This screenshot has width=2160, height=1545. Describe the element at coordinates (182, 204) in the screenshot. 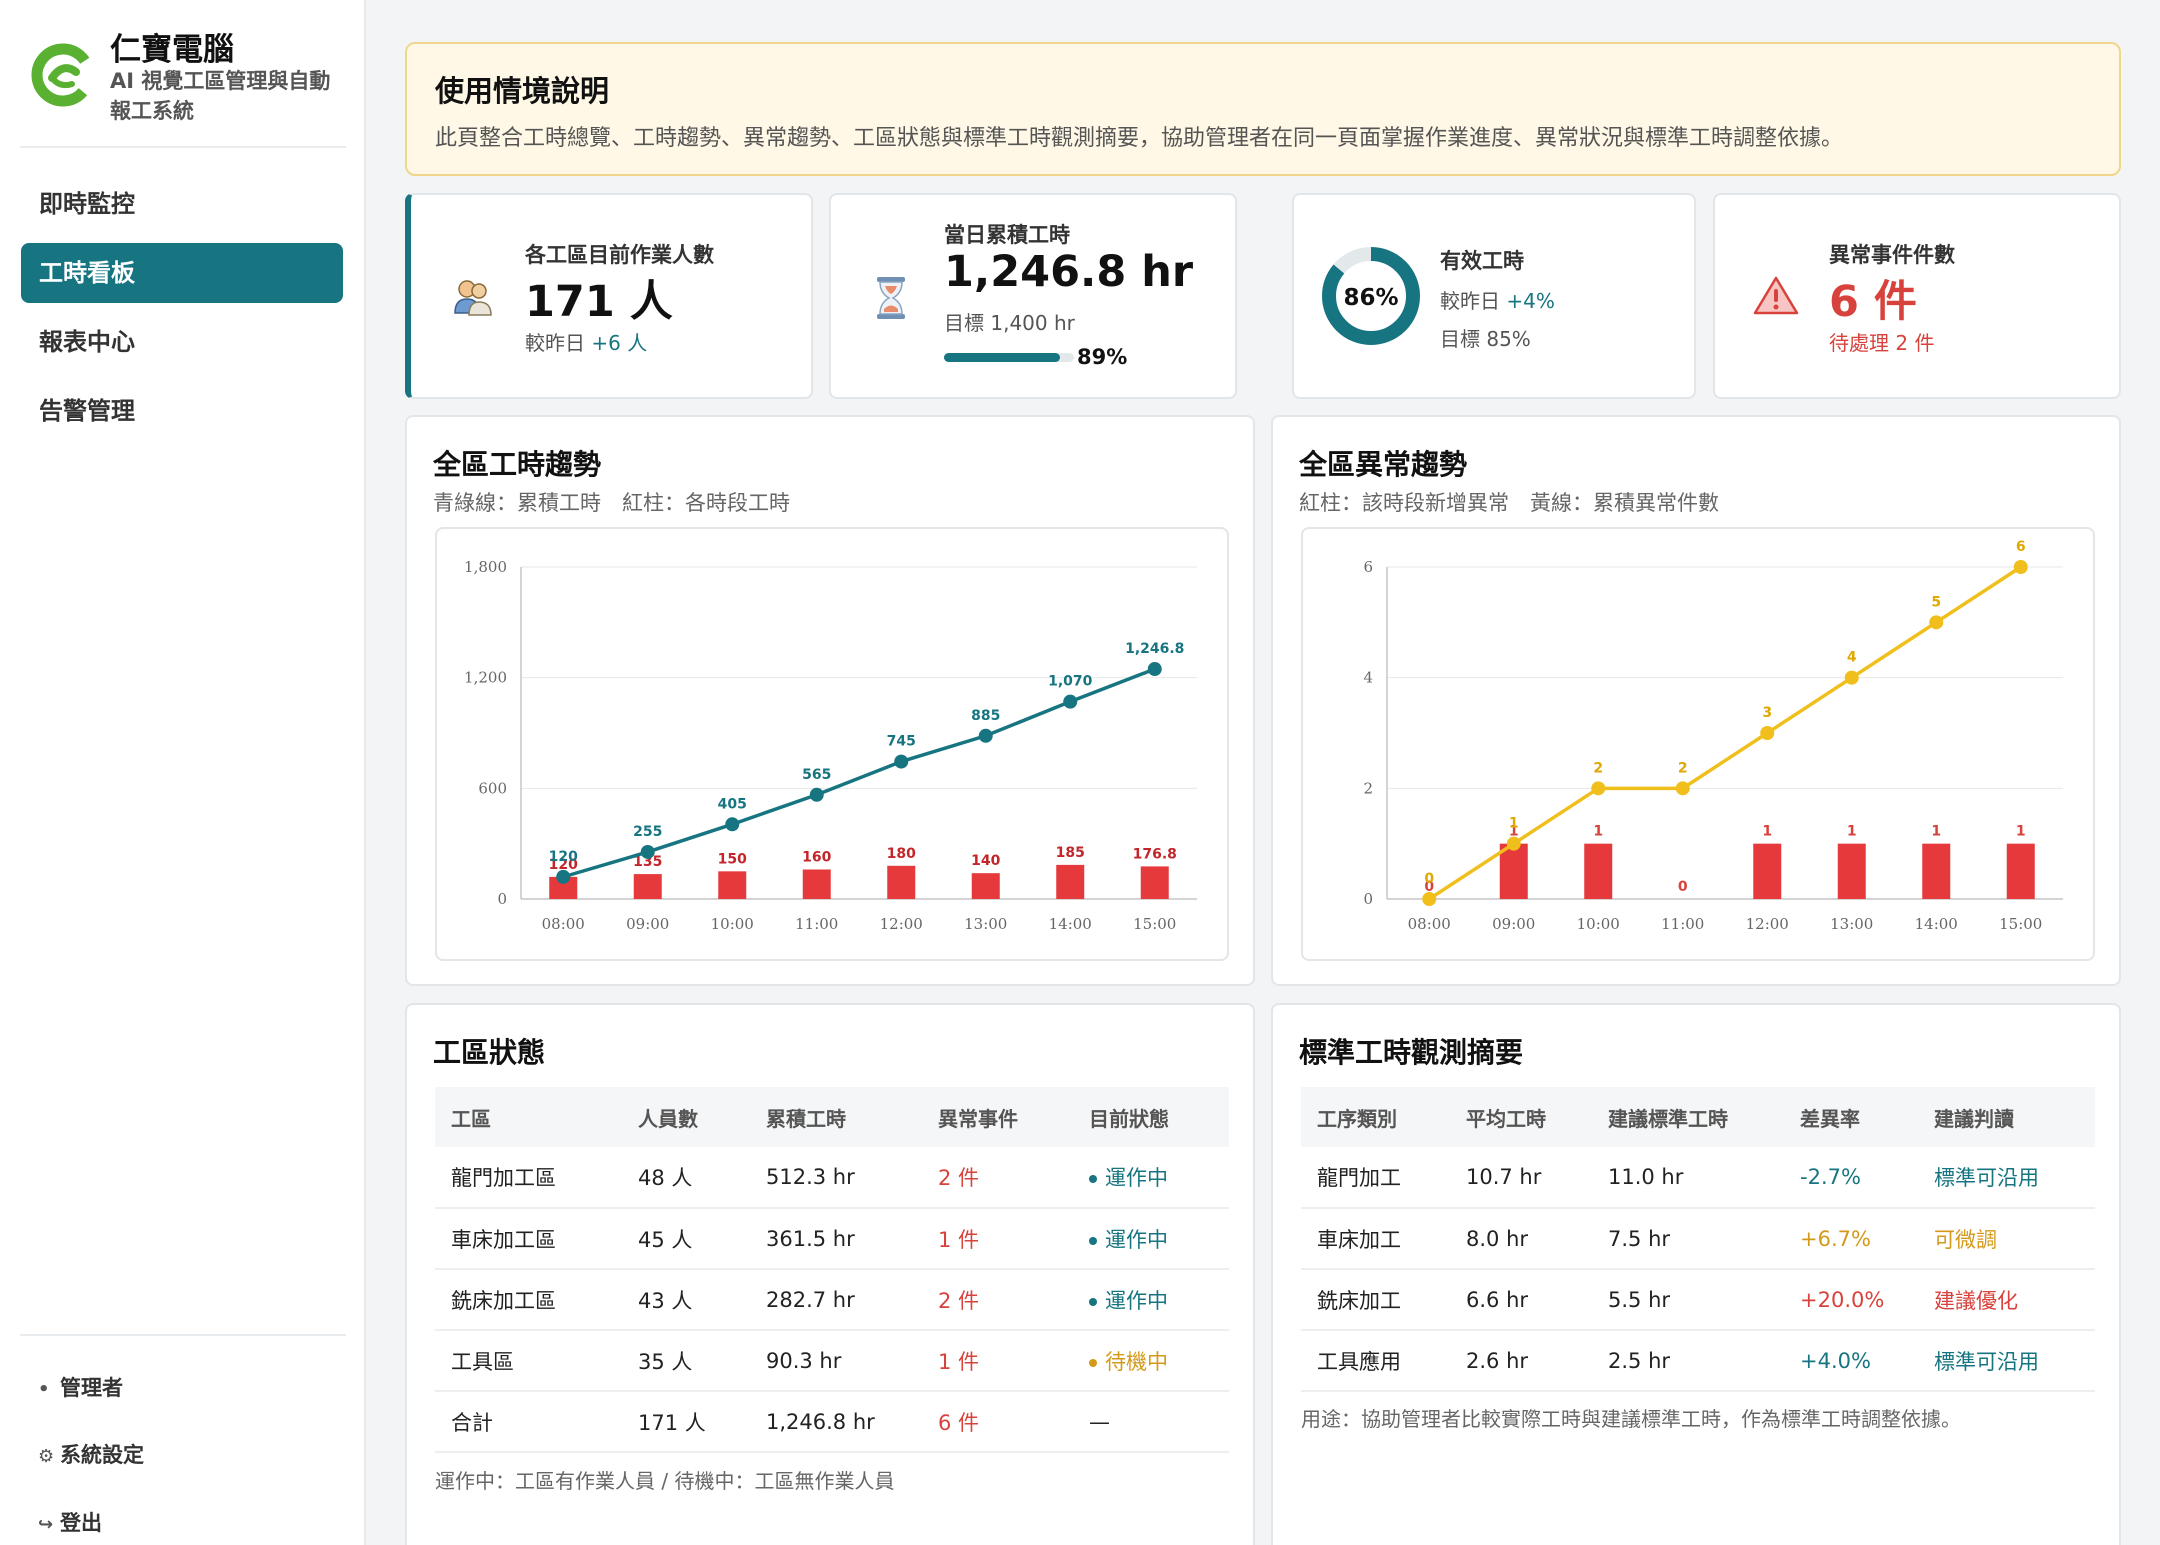

I see `nav-item-realtime: 即時監控` at that location.